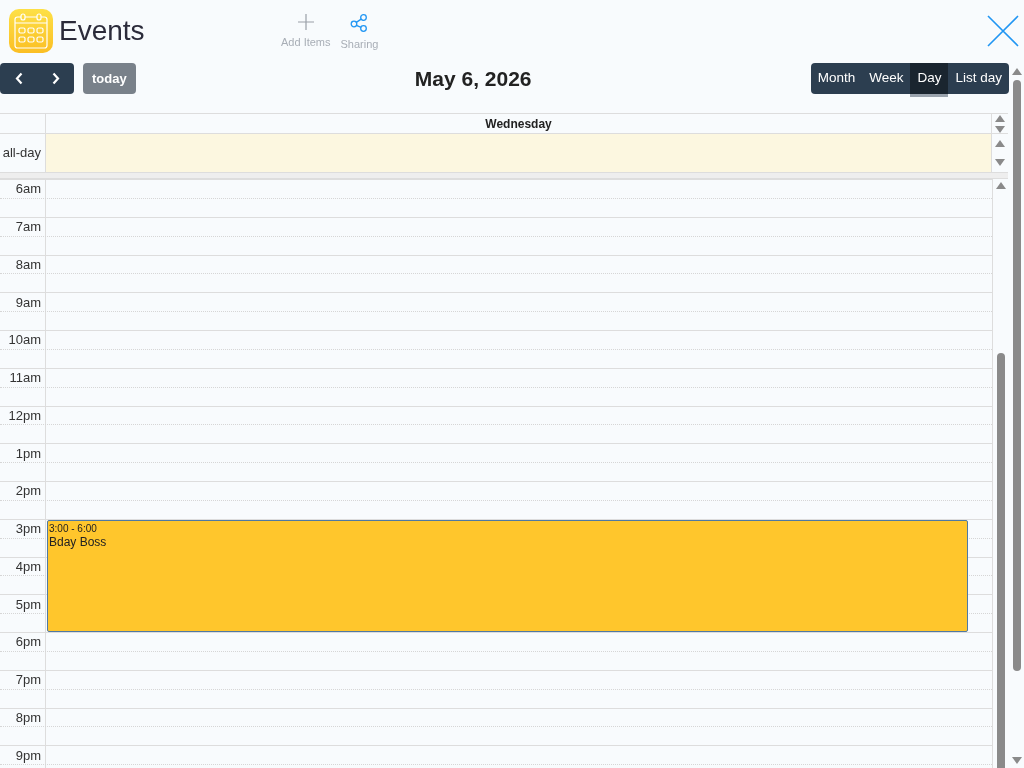  I want to click on time-label: 5pm, so click(28, 604).